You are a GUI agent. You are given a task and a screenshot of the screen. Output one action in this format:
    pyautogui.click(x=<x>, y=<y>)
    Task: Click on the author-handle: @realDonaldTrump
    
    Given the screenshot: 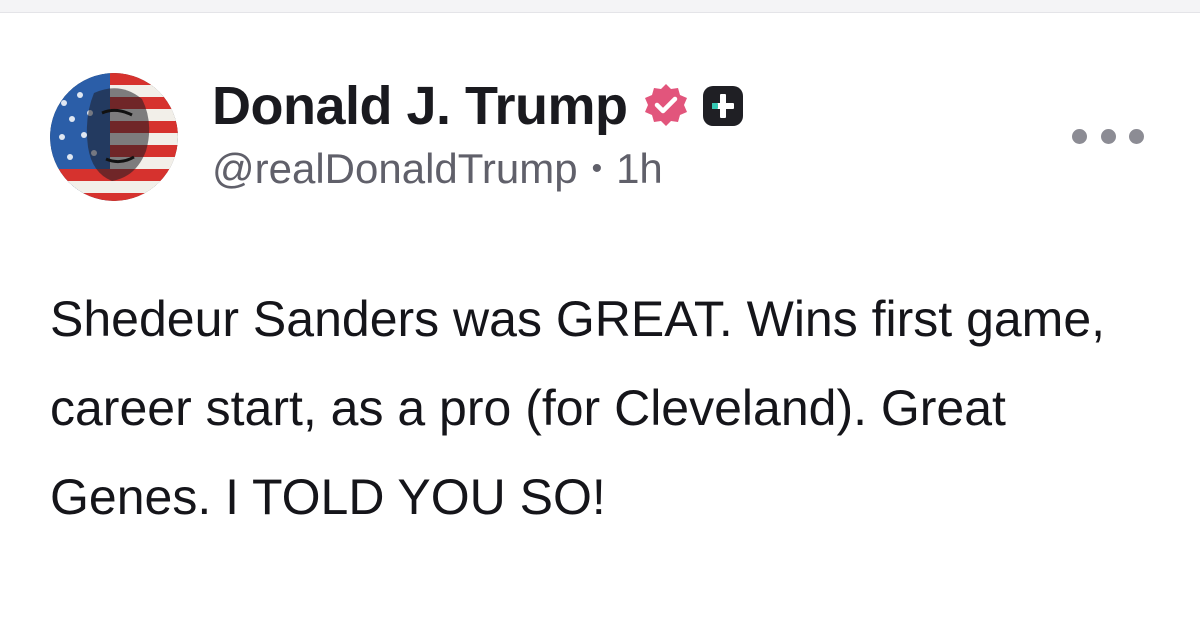 What is the action you would take?
    pyautogui.click(x=395, y=169)
    